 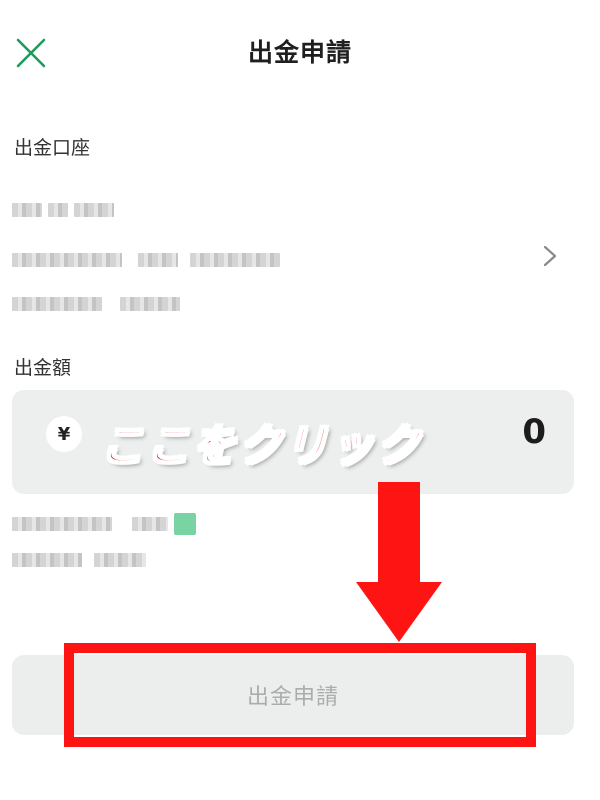 I want to click on account-section-label: 出金口座, so click(x=52, y=148).